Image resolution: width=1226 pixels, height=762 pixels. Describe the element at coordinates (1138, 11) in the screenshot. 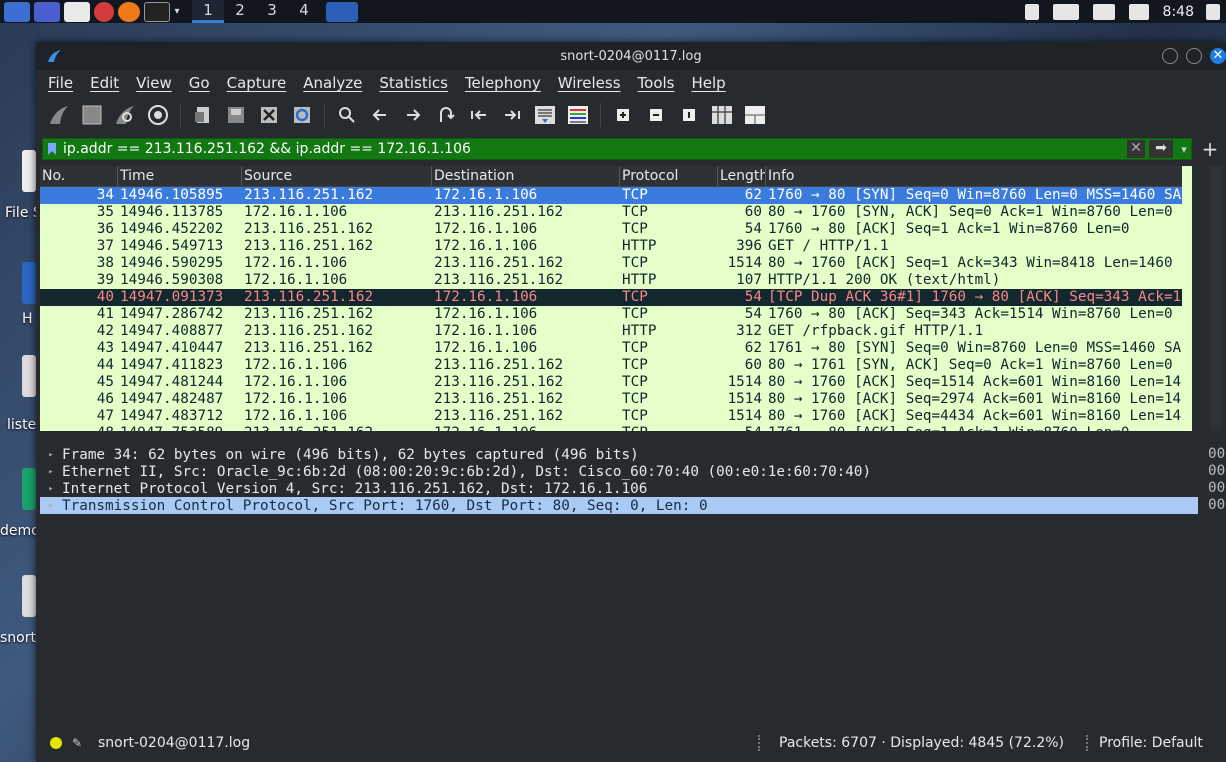

I see `power-icon` at that location.